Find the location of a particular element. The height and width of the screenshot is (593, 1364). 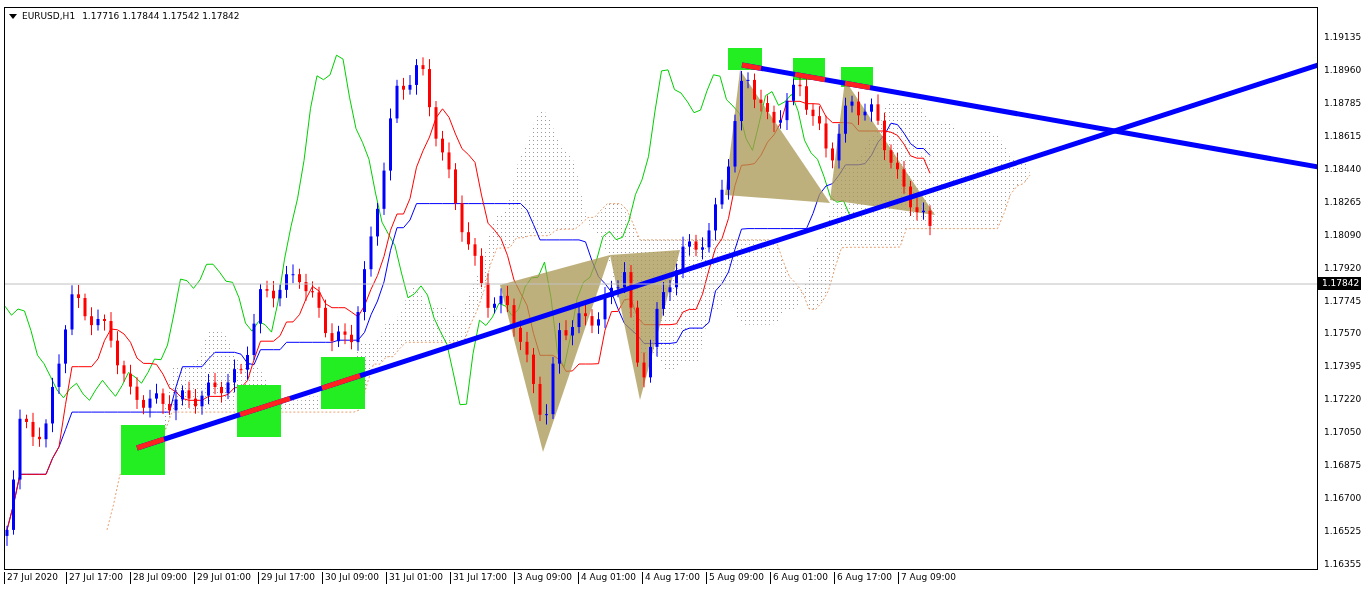

price-label: 1.18090 is located at coordinates (1343, 234).